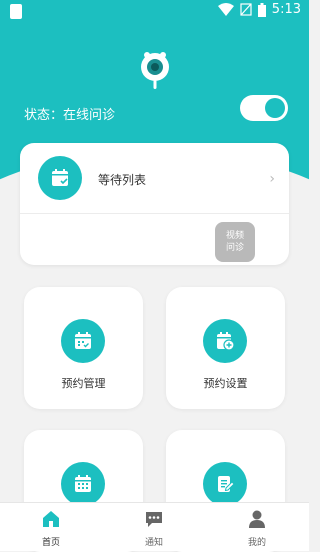 Image resolution: width=320 pixels, height=552 pixels. What do you see at coordinates (154, 12) in the screenshot?
I see `status-bar: 5:13` at bounding box center [154, 12].